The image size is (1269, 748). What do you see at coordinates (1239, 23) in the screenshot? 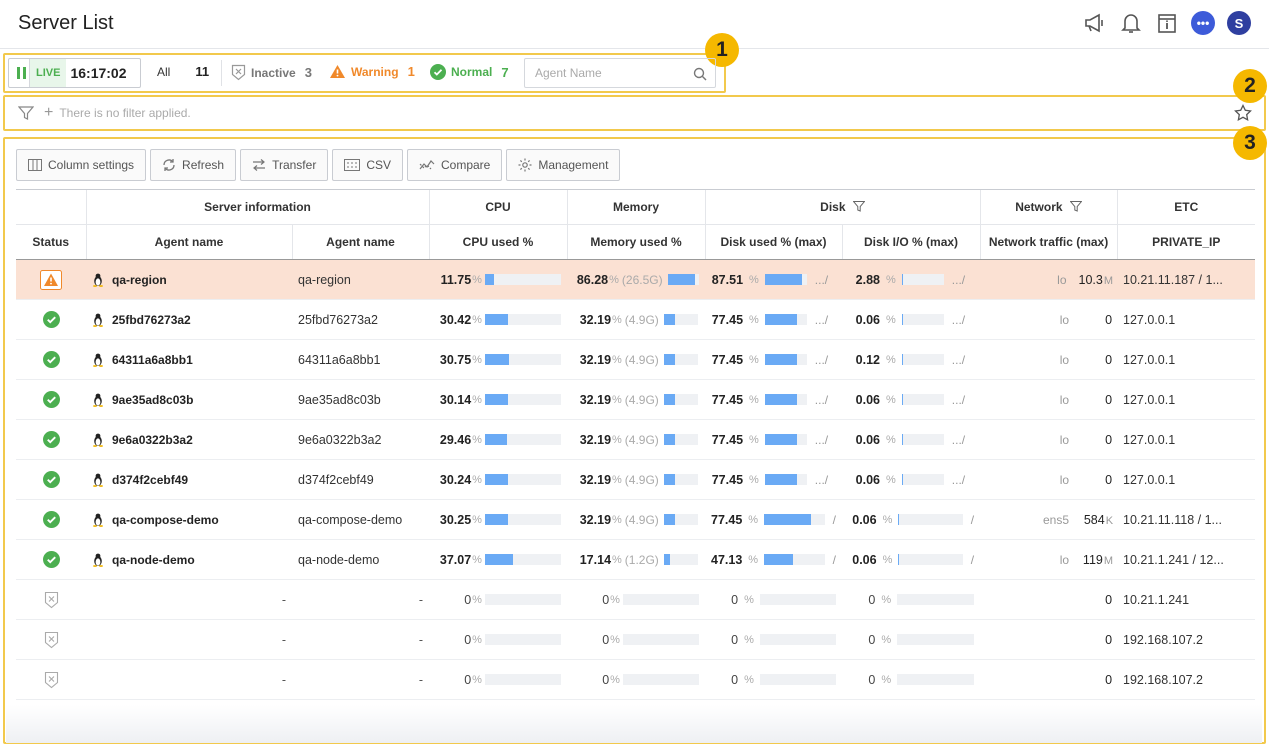
I see `avatar: S` at bounding box center [1239, 23].